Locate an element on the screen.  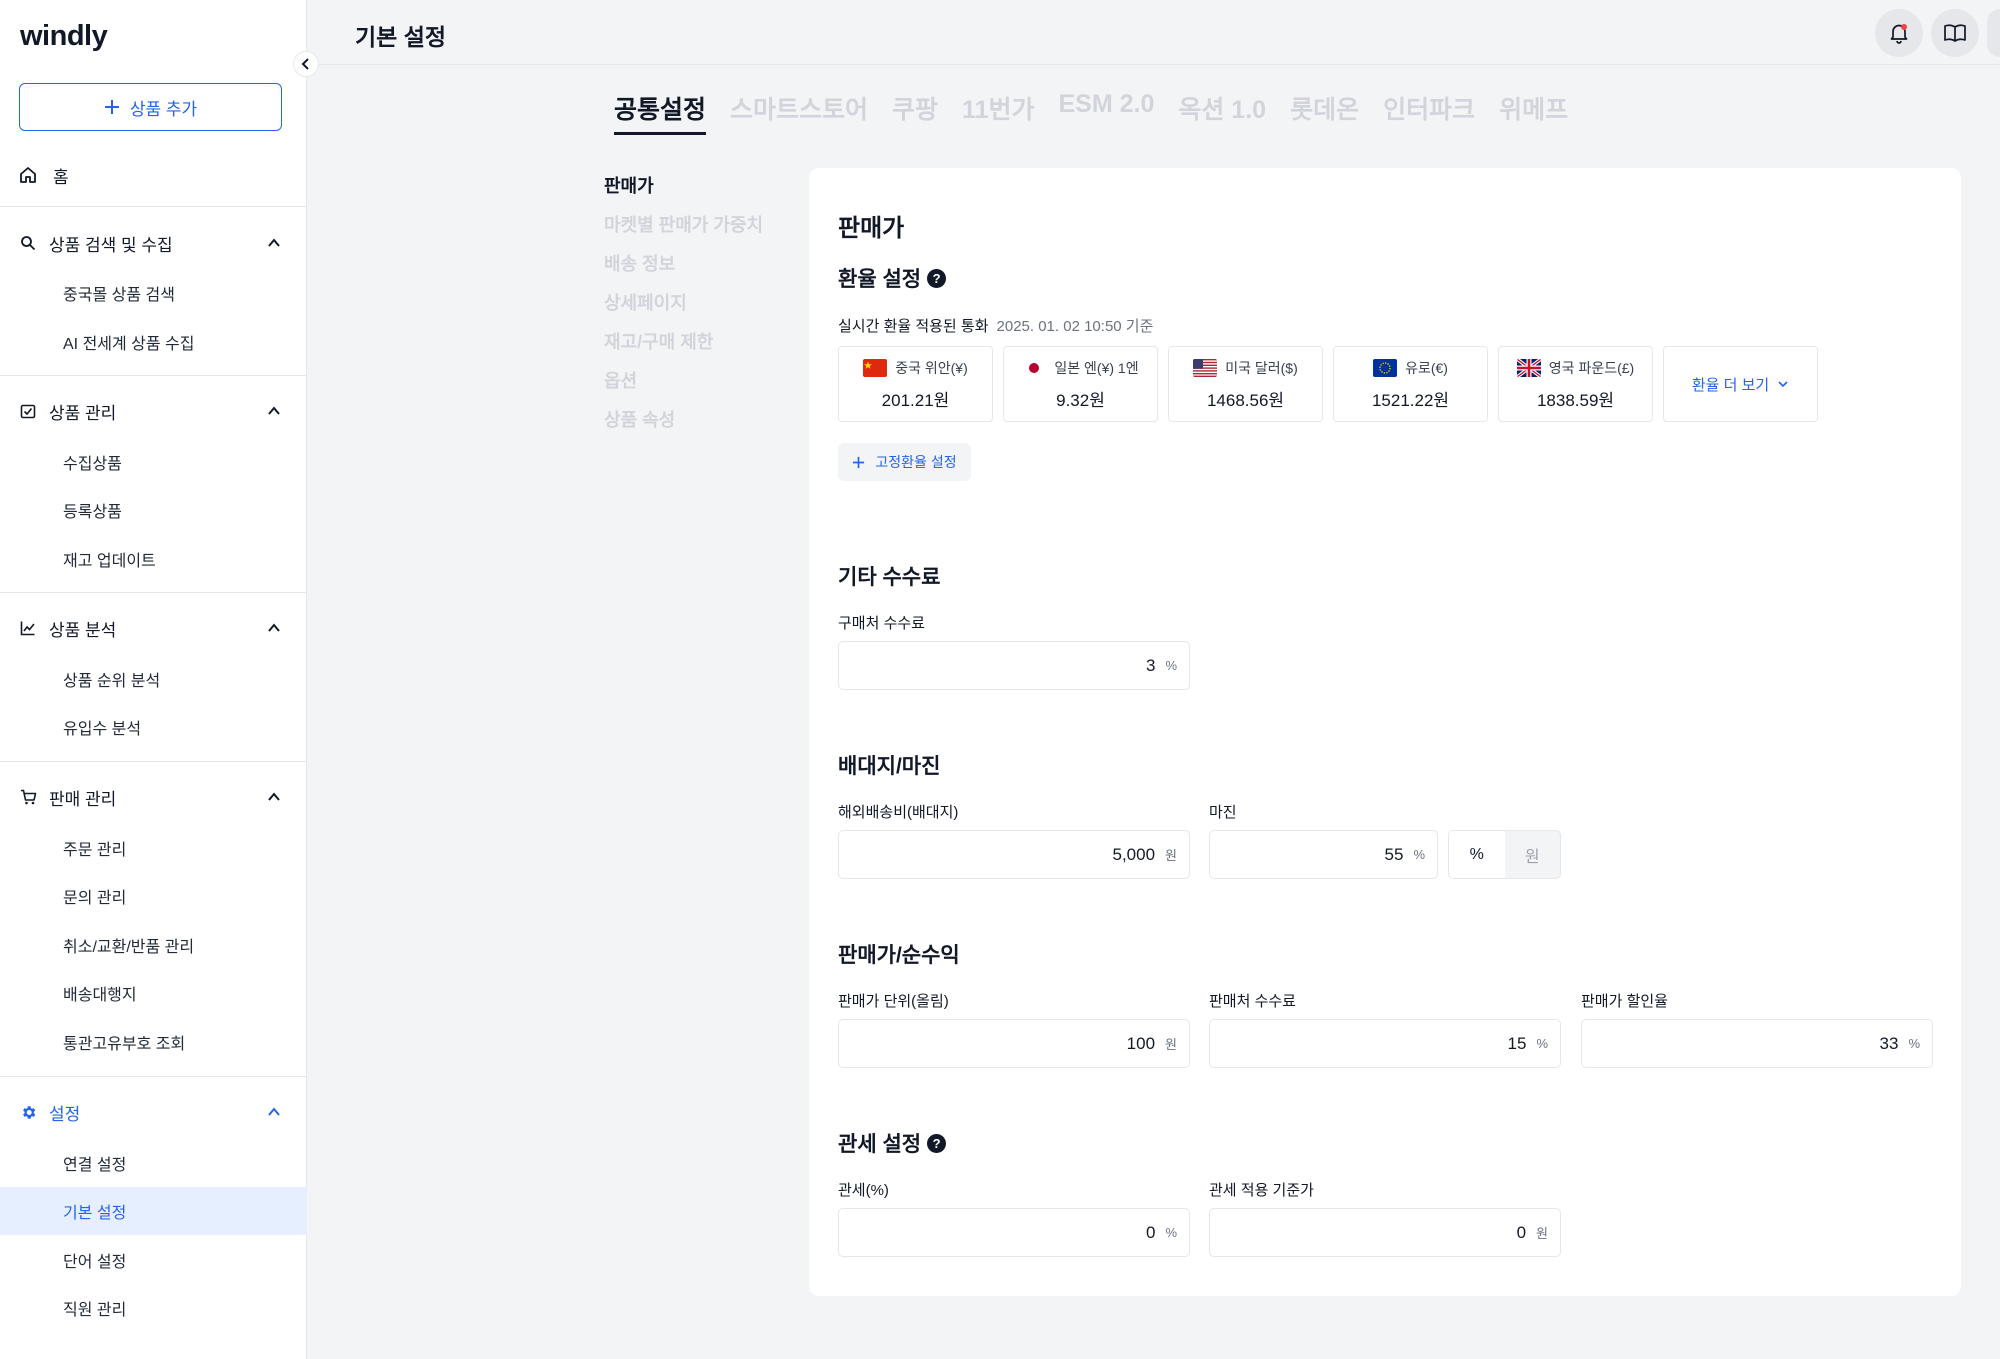
section-nav-price: 판매가 is located at coordinates (683, 191).